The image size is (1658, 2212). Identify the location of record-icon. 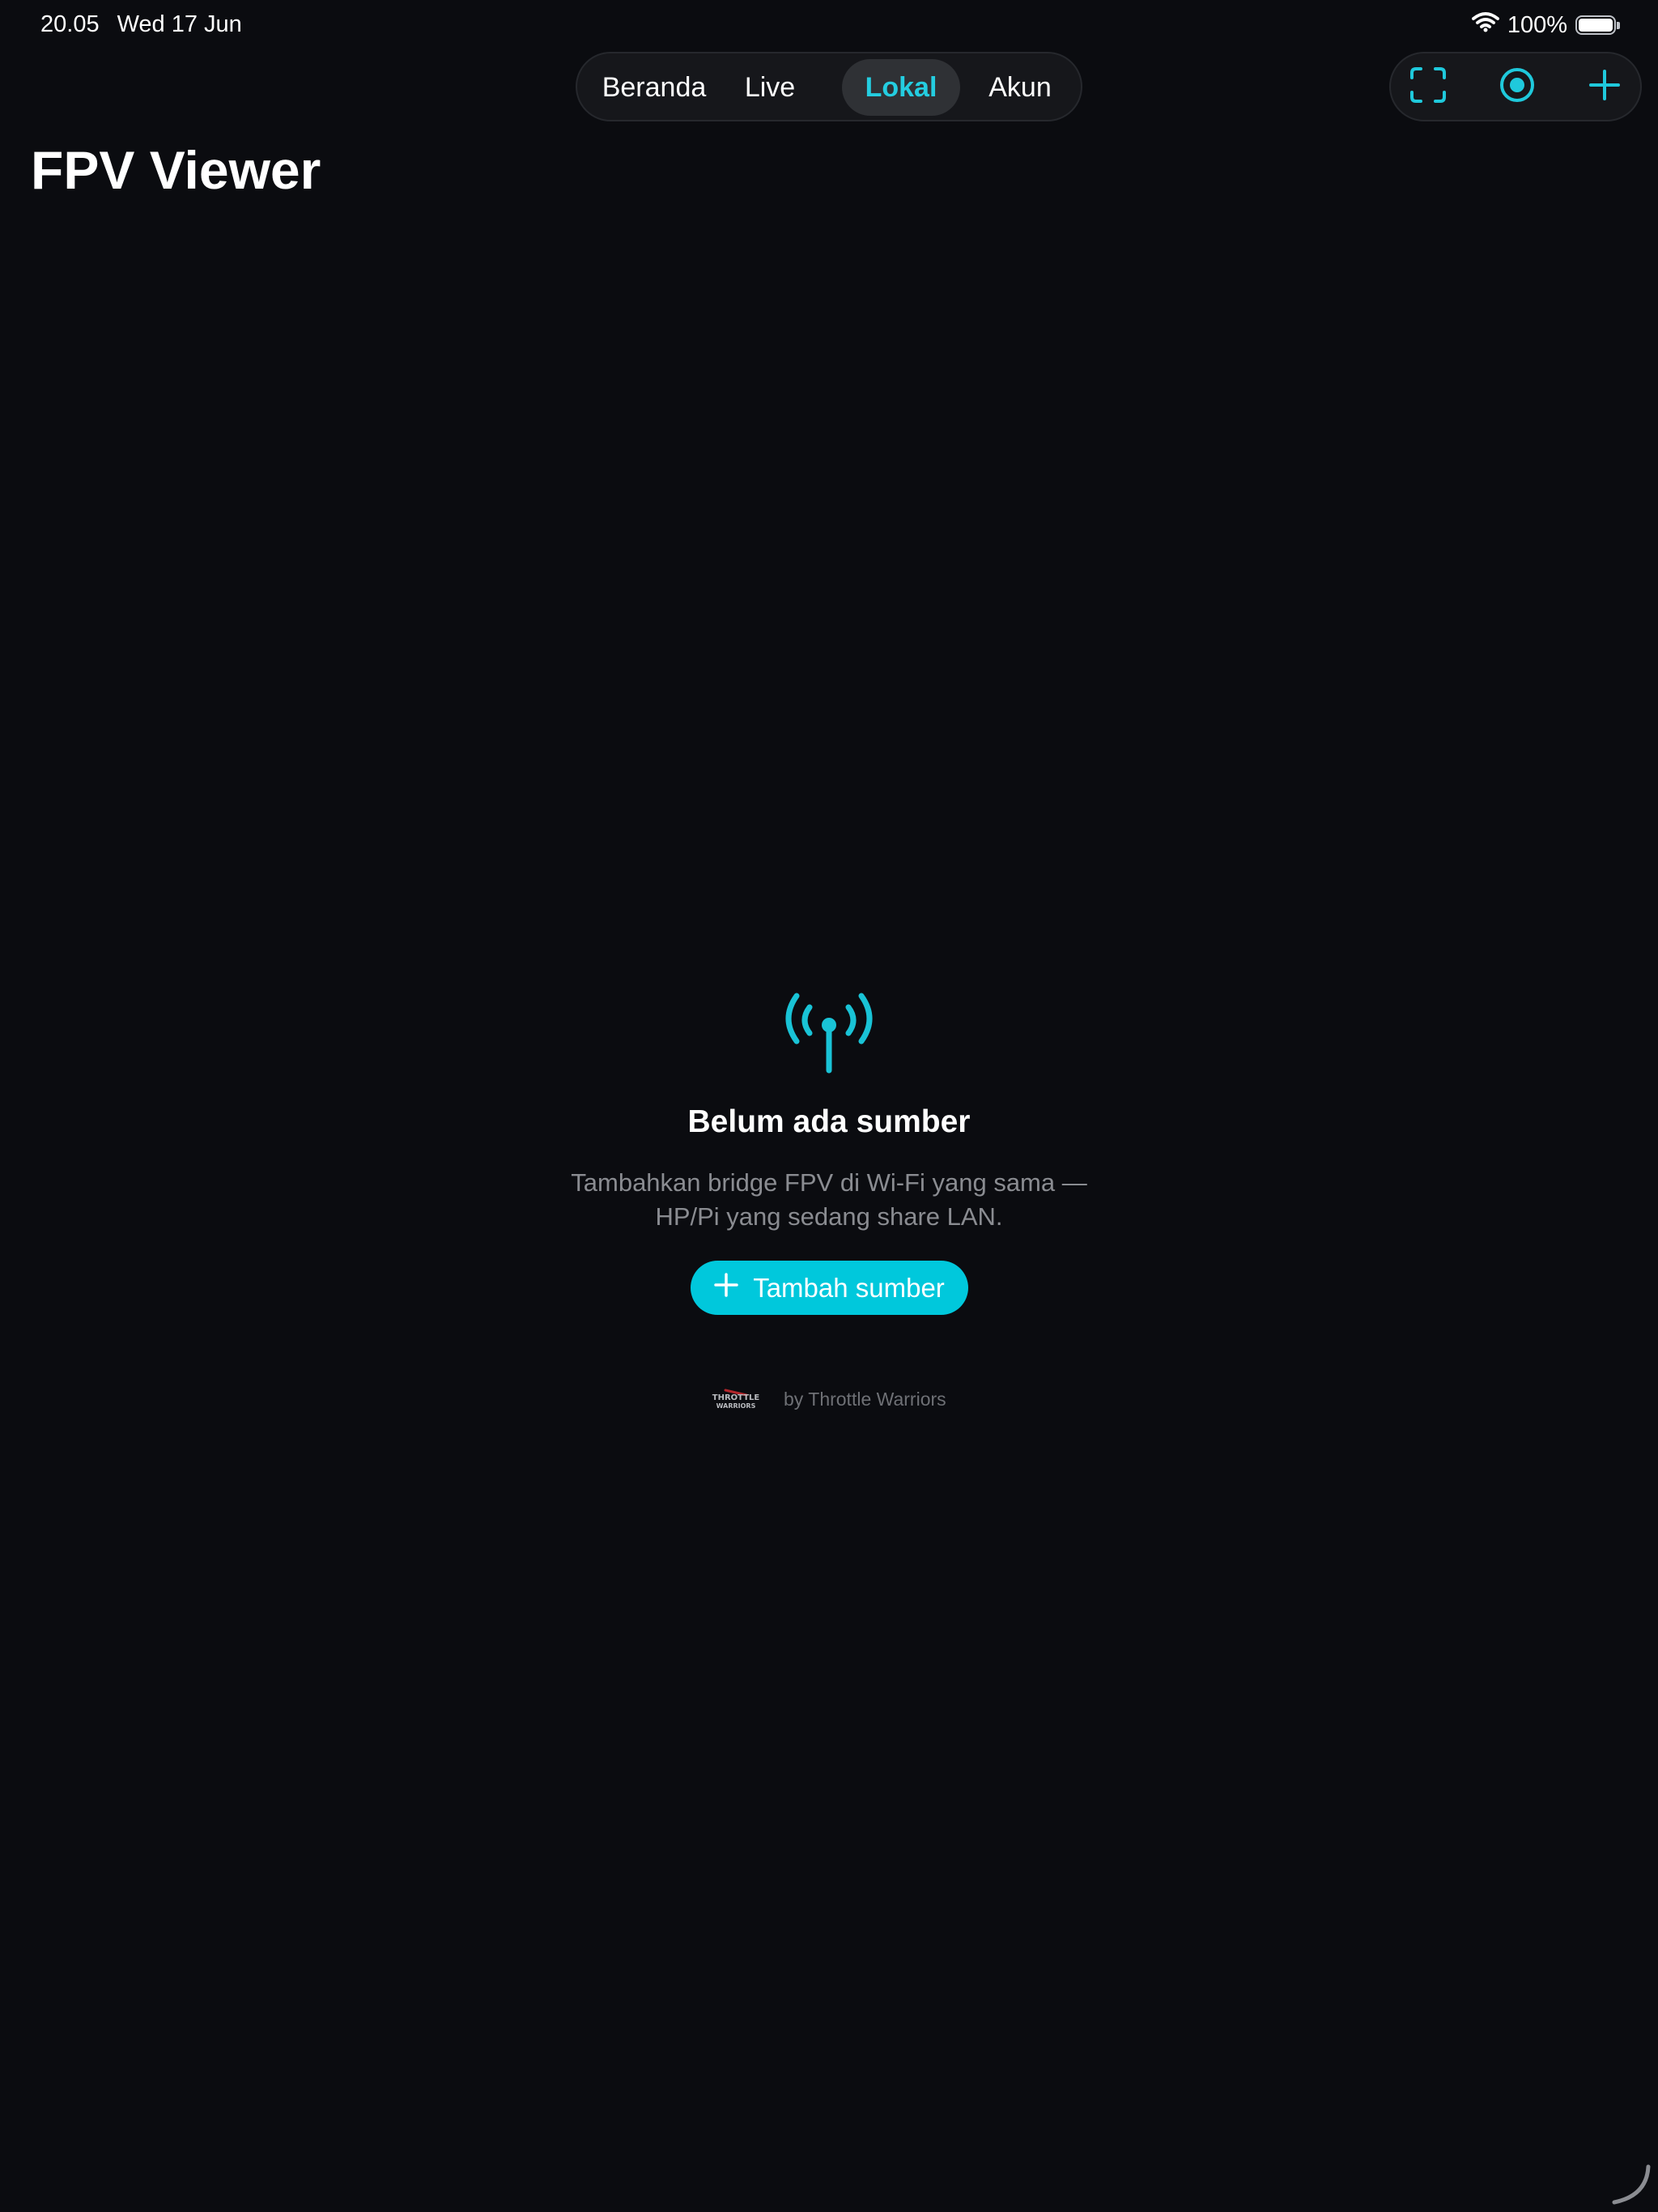
(1517, 87).